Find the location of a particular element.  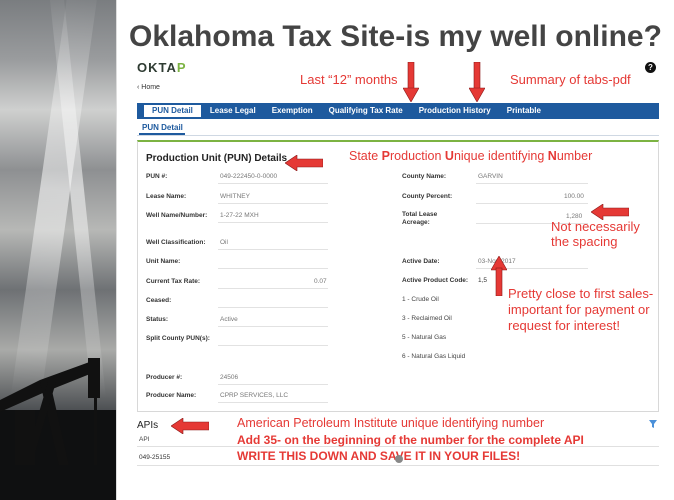

field-label: Producer Name: is located at coordinates (171, 395).